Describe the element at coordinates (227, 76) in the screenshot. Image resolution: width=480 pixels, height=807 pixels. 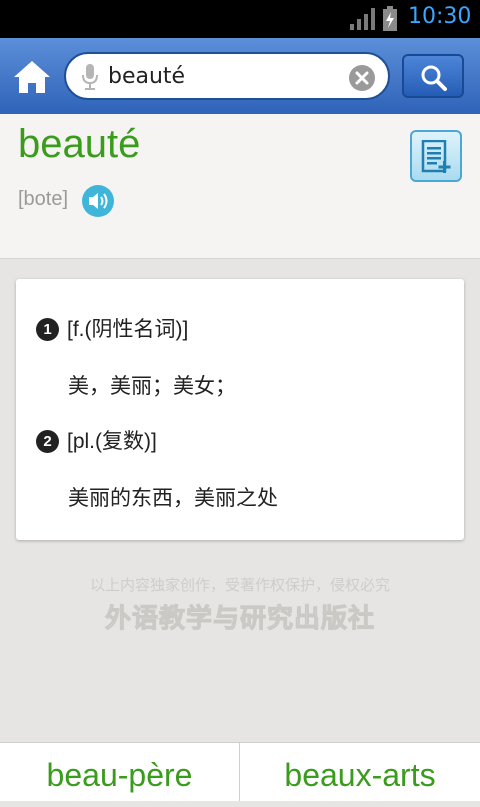
I see `search-input: beauté` at that location.